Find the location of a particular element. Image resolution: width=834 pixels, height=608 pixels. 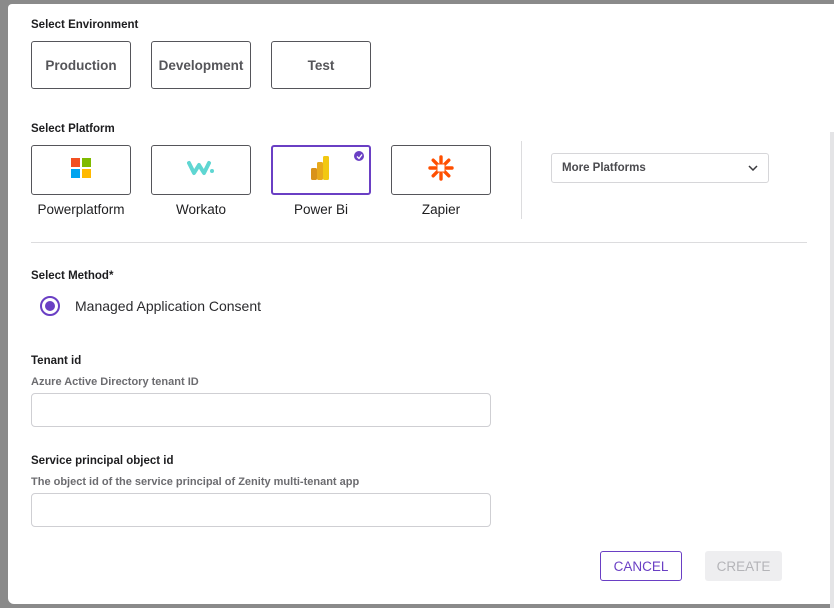

platform-label-powerplatform: Powerplatform is located at coordinates (81, 209).